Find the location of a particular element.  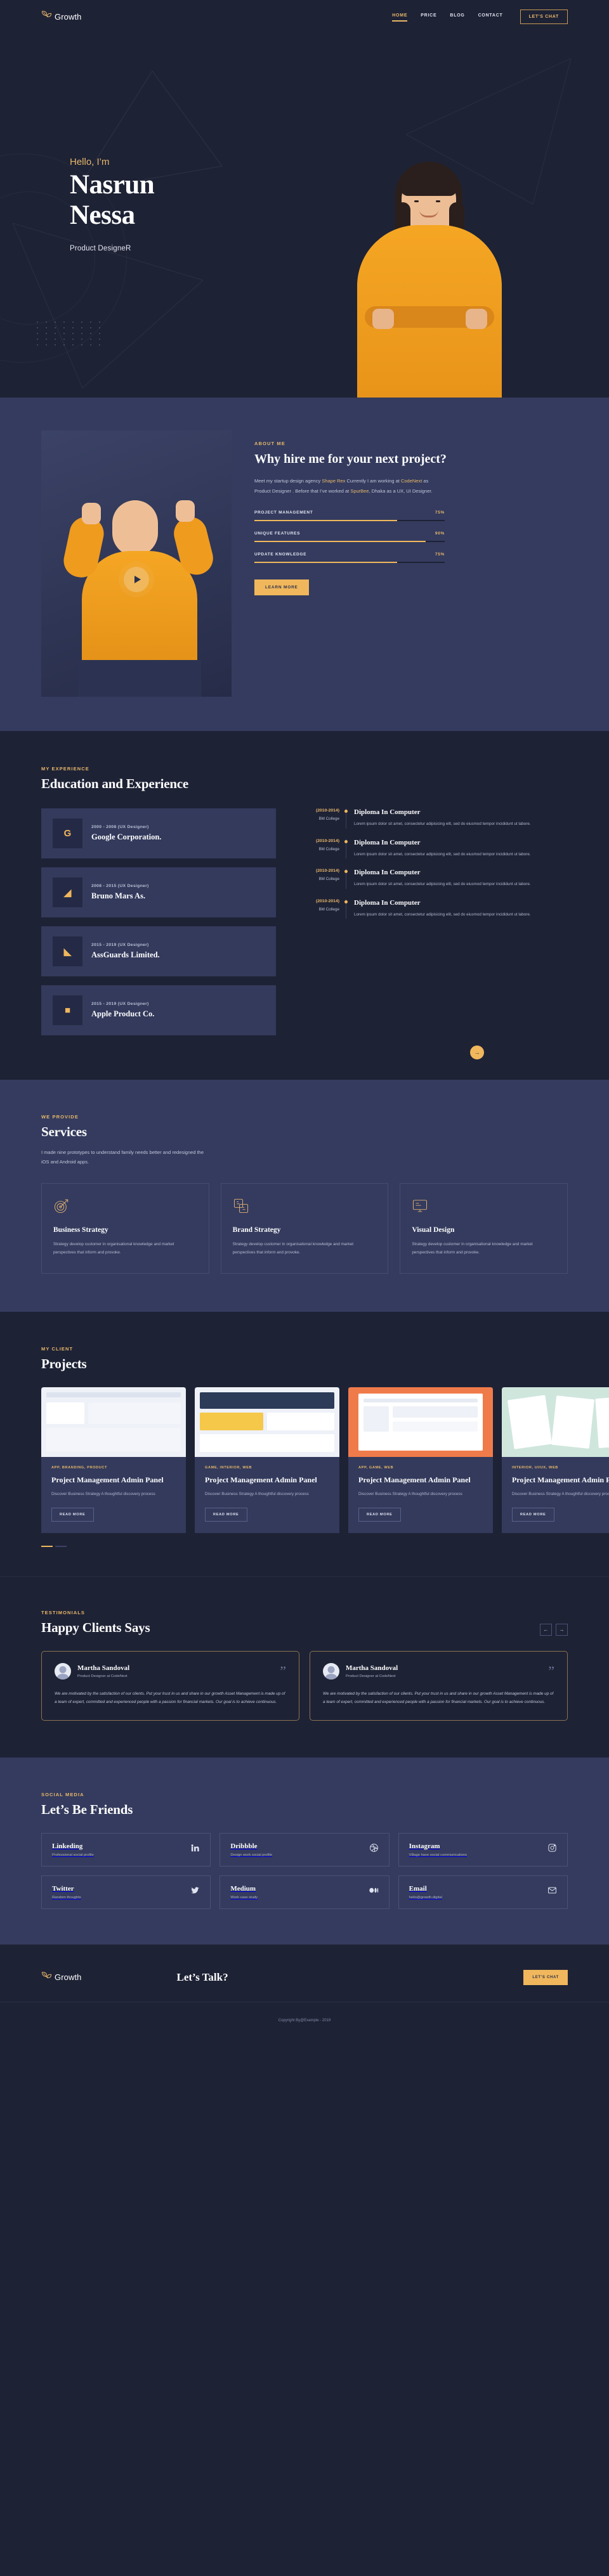

social-card-dribbble: Dribbble Design work social profile is located at coordinates (304, 1849).